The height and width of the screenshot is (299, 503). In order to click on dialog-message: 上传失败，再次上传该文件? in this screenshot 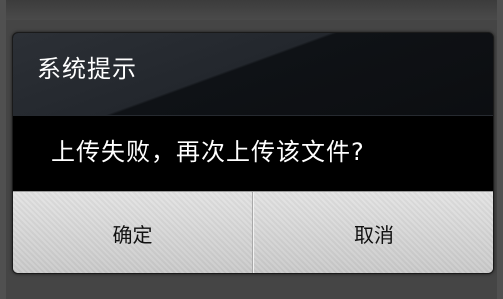, I will do `click(208, 152)`.